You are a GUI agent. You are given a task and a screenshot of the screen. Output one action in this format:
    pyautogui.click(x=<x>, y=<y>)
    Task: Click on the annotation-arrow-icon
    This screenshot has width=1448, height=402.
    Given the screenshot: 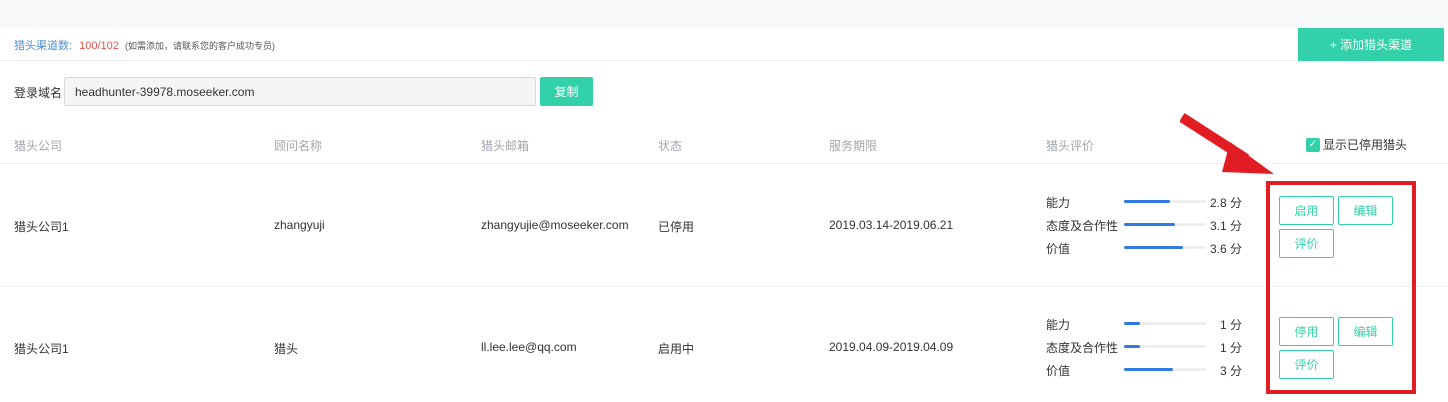 What is the action you would take?
    pyautogui.click(x=1227, y=143)
    